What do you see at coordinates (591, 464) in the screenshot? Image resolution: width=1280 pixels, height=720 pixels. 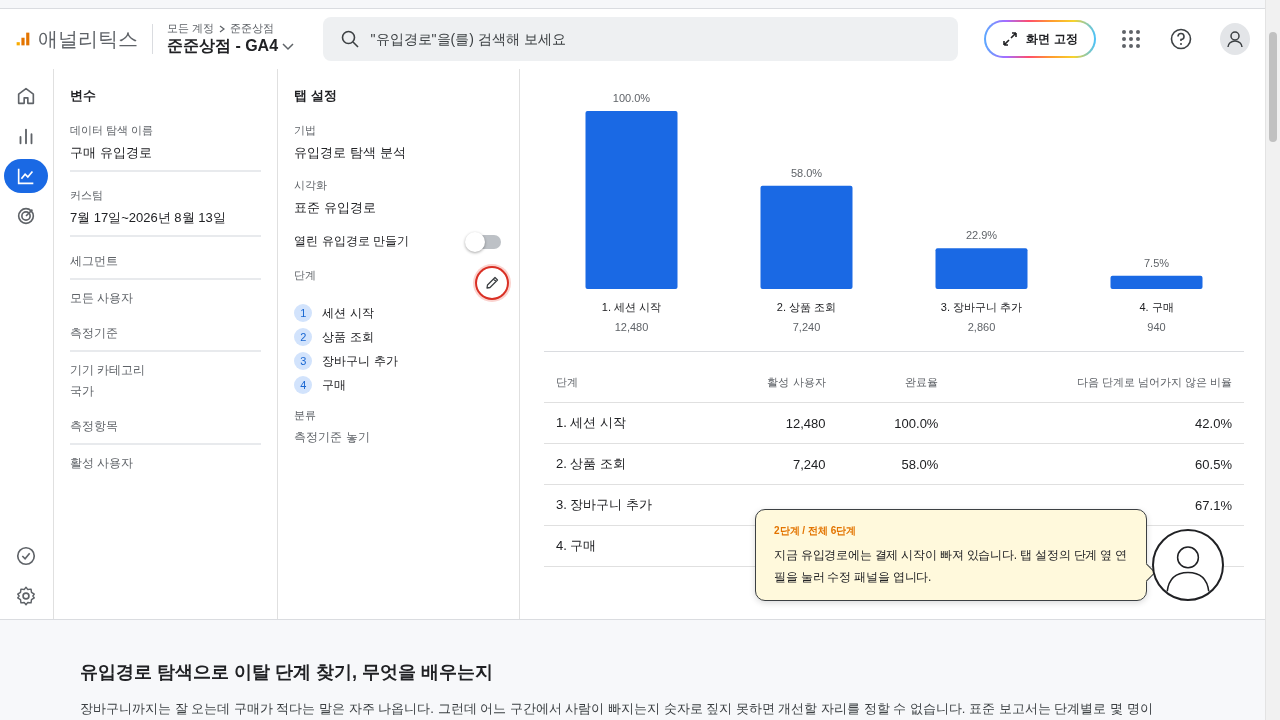 I see `table-cell: 2. 상품 조회` at bounding box center [591, 464].